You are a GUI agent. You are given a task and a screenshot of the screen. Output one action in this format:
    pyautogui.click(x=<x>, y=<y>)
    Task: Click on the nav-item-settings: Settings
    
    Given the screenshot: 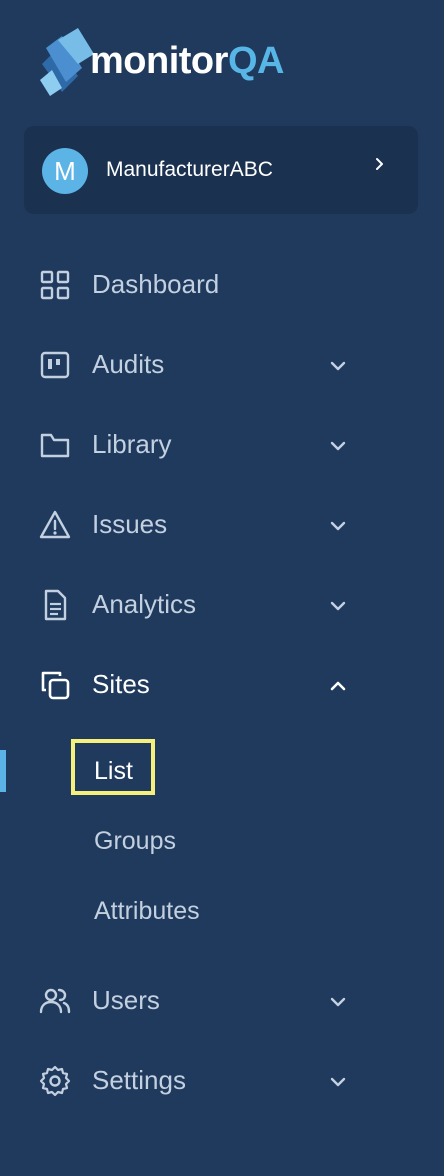 What is the action you would take?
    pyautogui.click(x=222, y=1080)
    